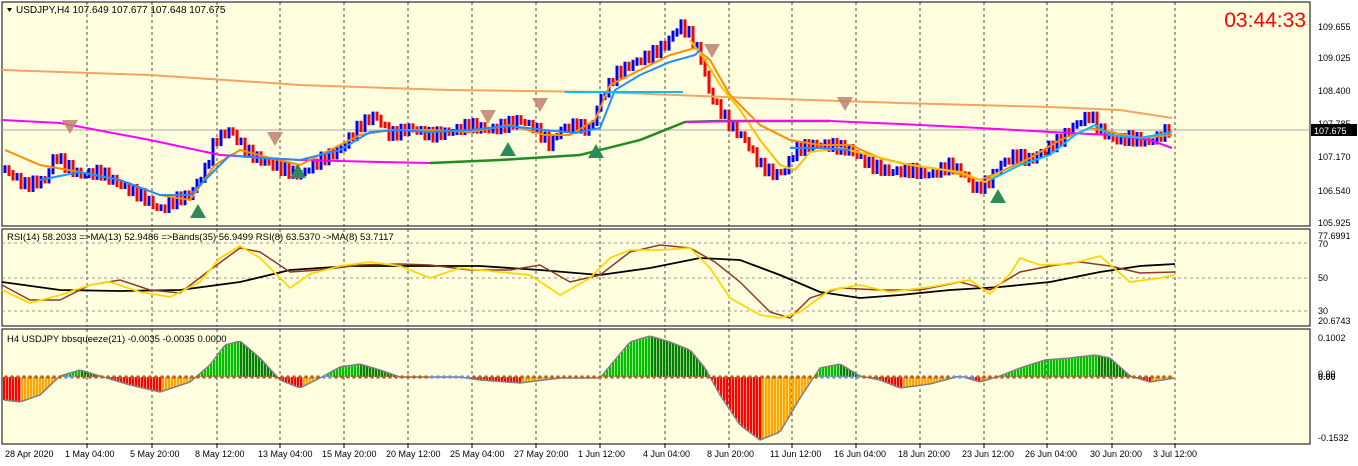  What do you see at coordinates (1334, 191) in the screenshot?
I see `price-tick-label: 106.540` at bounding box center [1334, 191].